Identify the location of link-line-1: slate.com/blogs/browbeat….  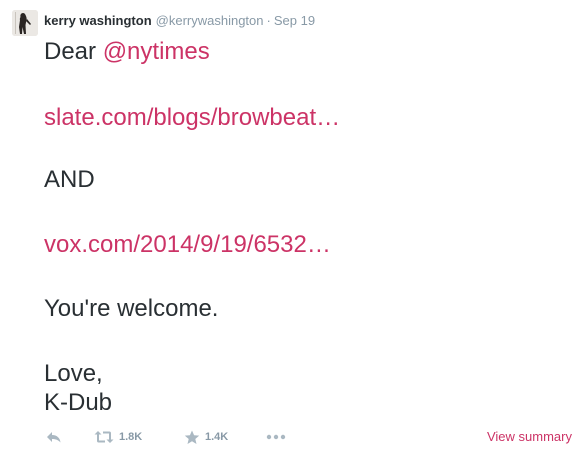
(192, 118).